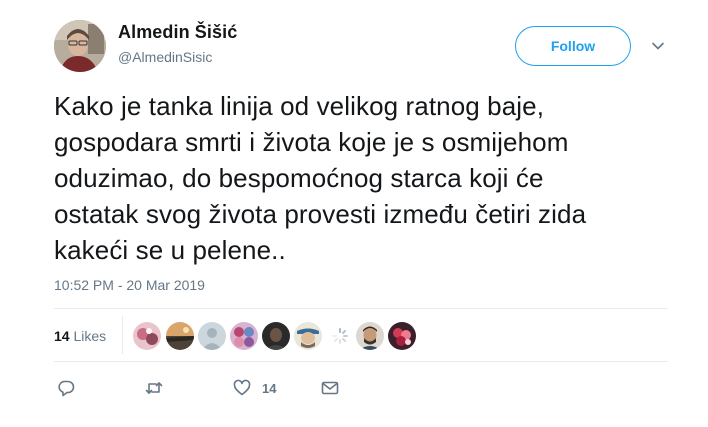  Describe the element at coordinates (170, 250) in the screenshot. I see `tweet-text-line: kakeći se u pelene..` at that location.